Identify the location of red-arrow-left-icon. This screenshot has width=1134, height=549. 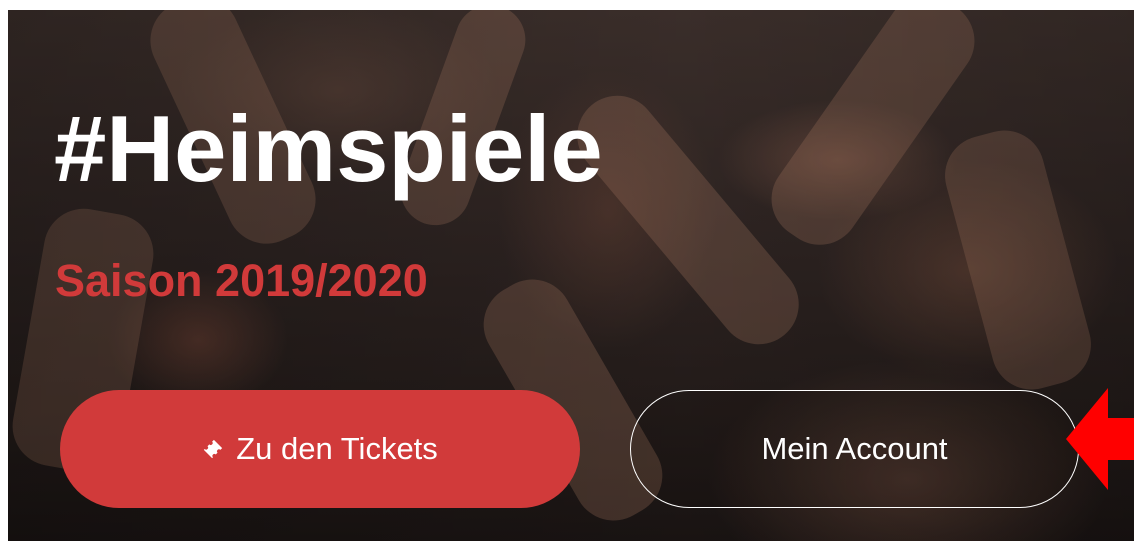
(1100, 439).